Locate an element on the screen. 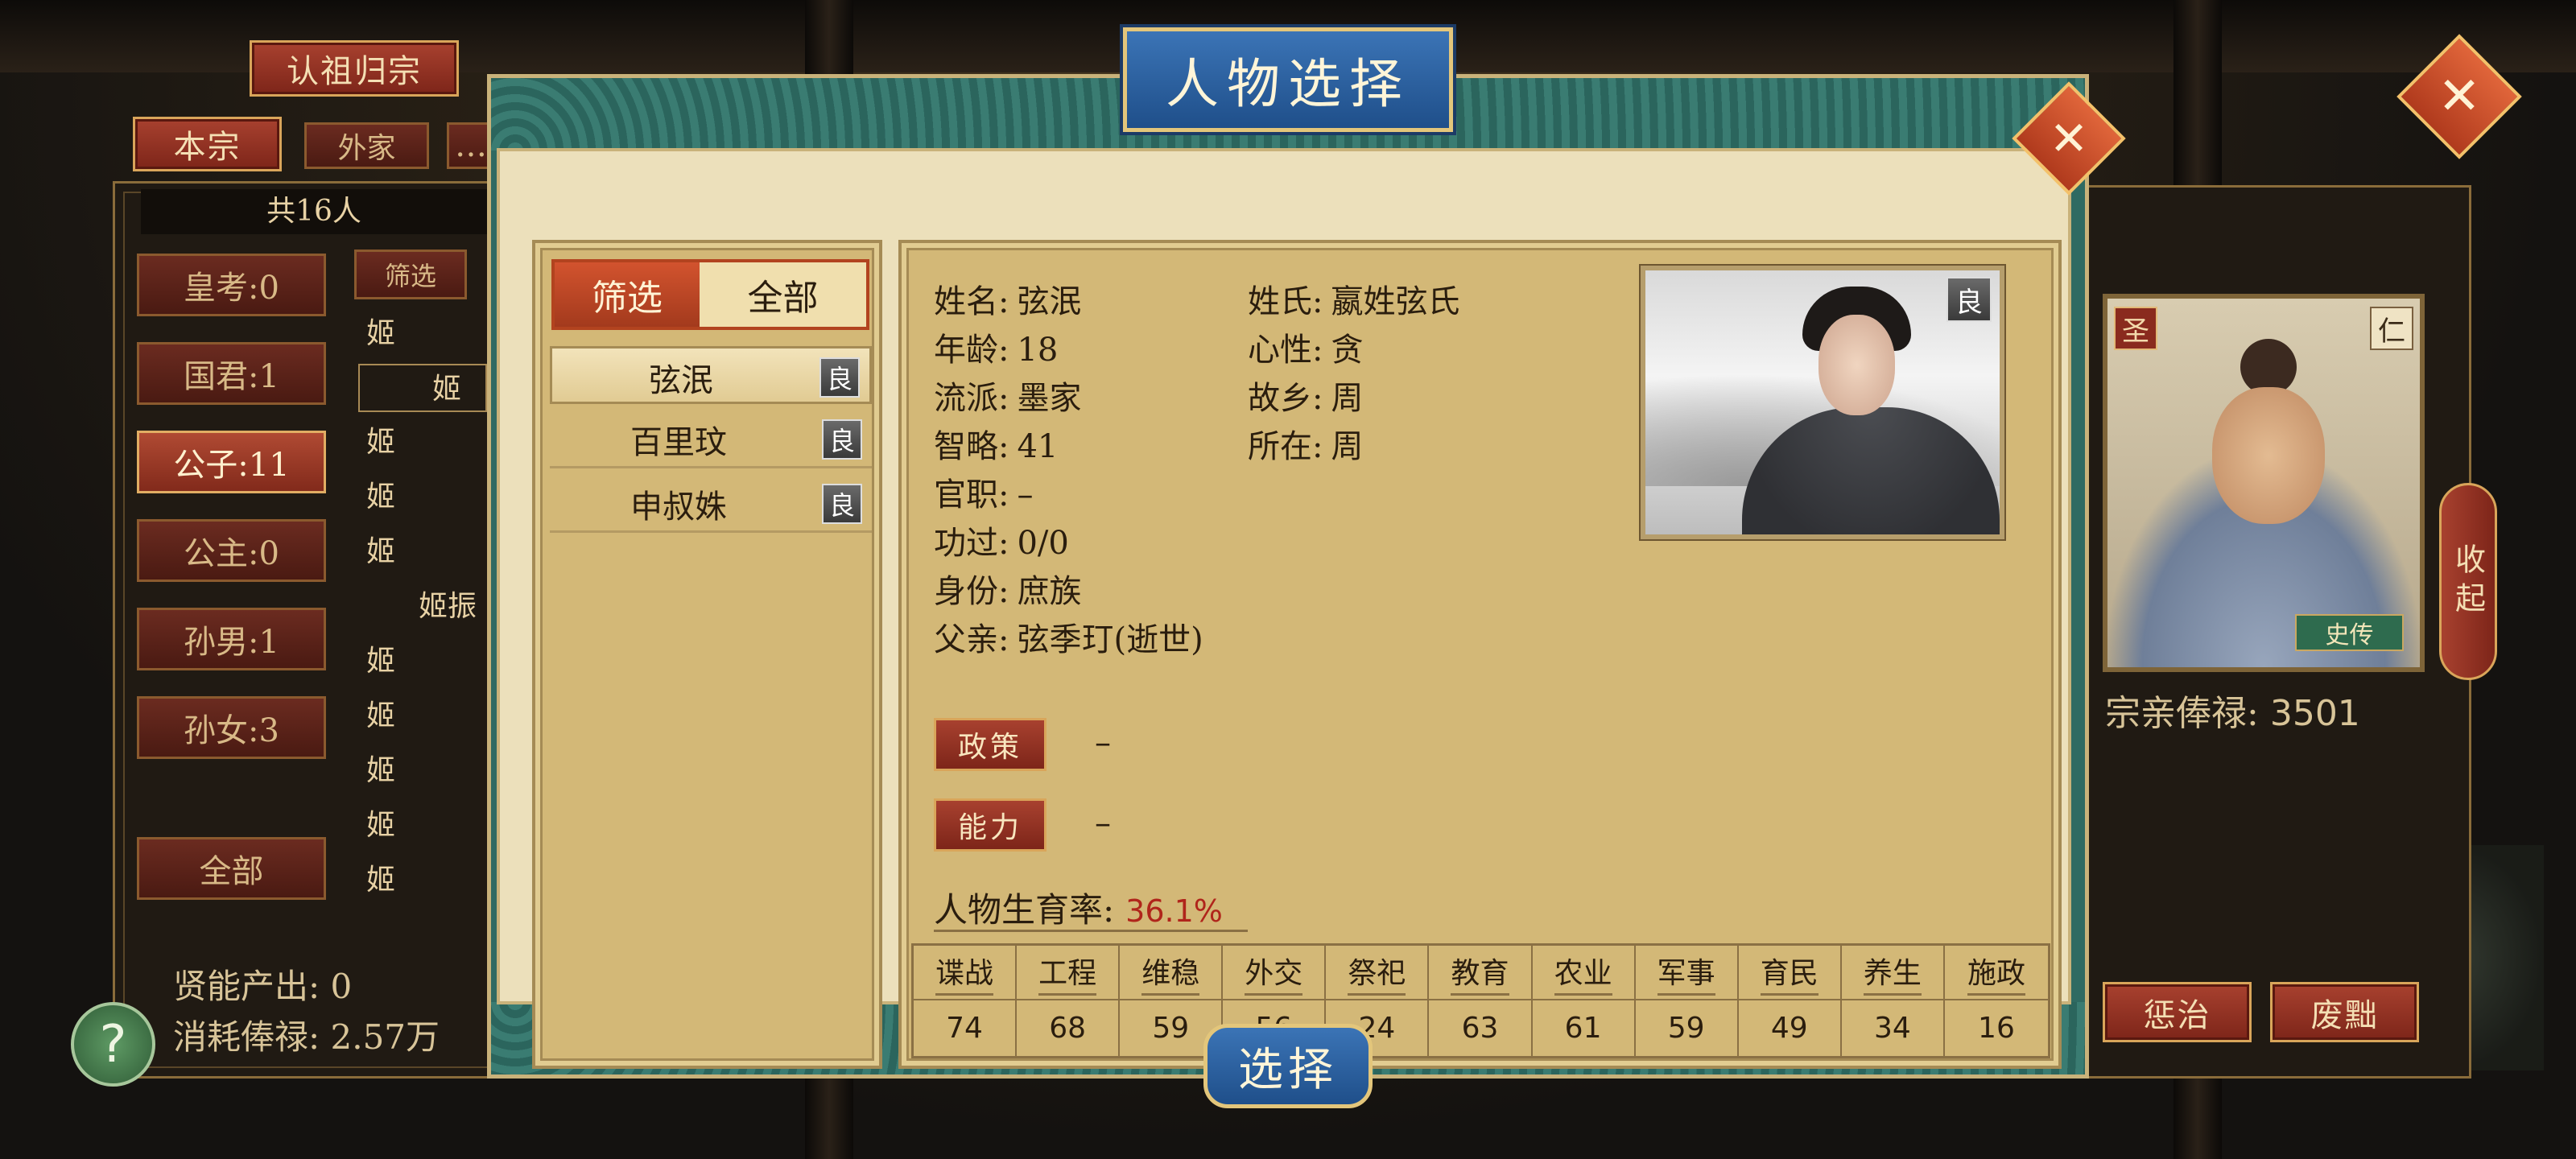 This screenshot has width=2576, height=1159. list-filter-tabs: 筛选 全部 is located at coordinates (710, 294).